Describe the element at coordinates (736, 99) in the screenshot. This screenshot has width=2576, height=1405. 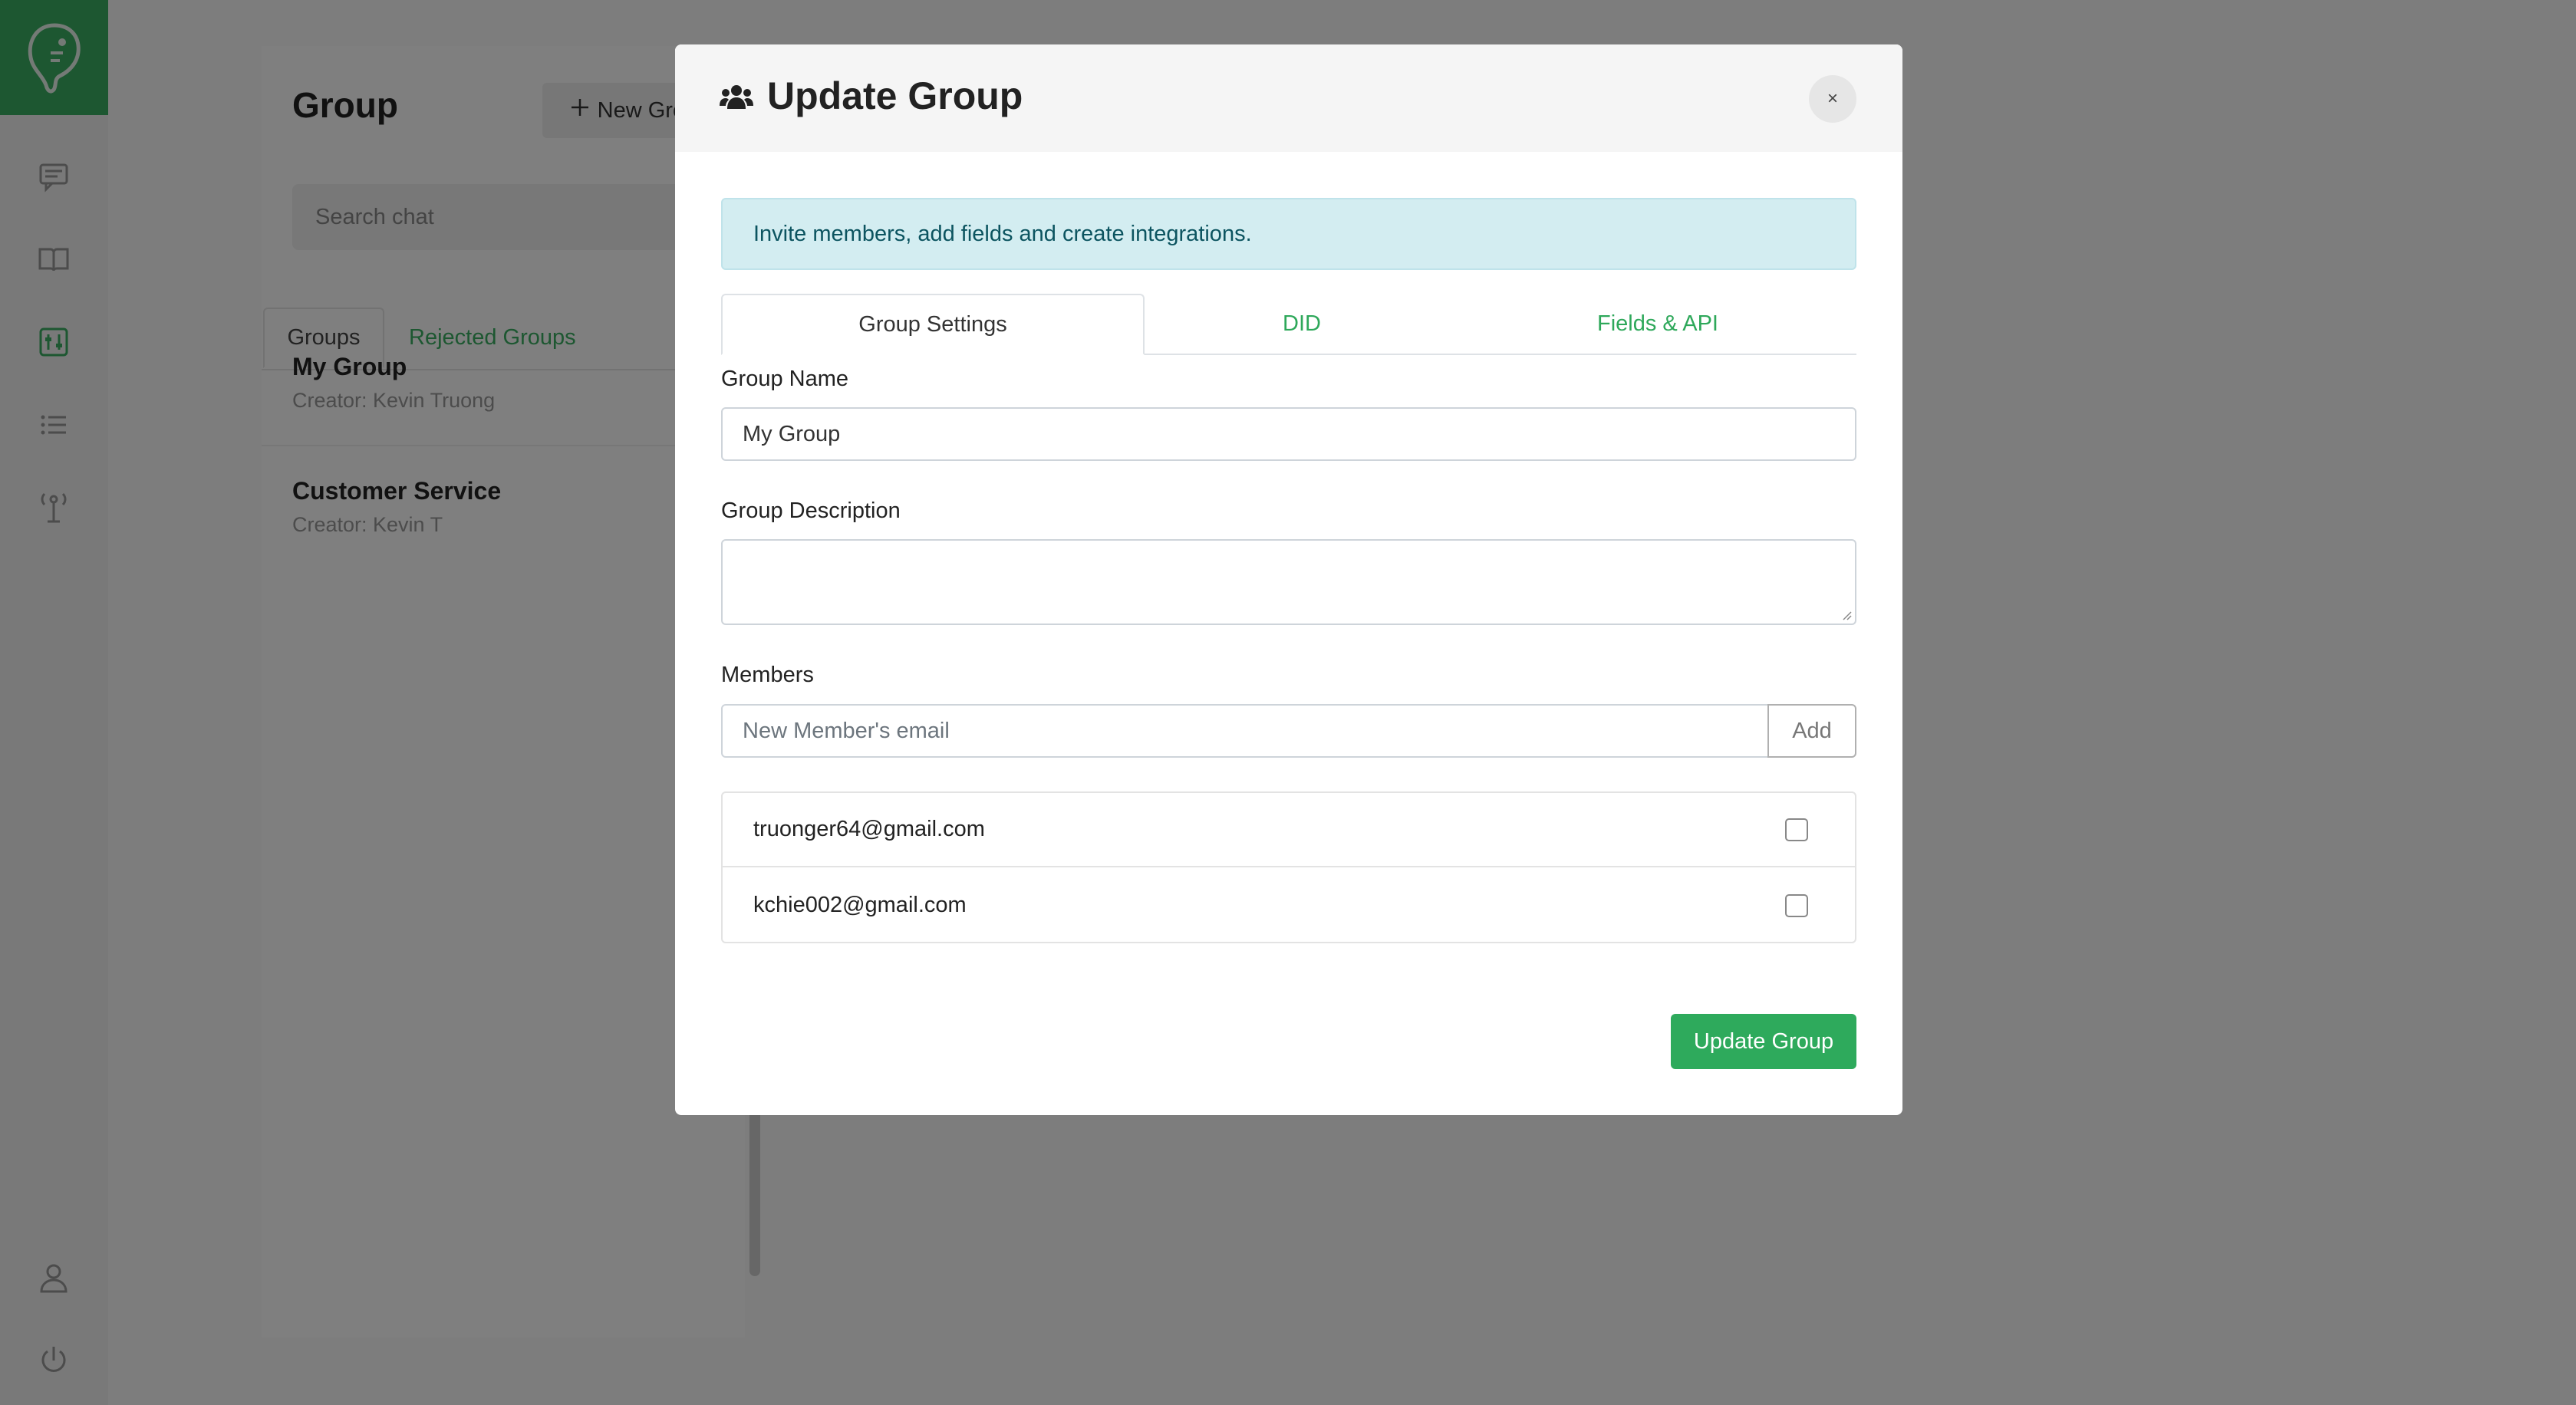
I see `users-icon` at that location.